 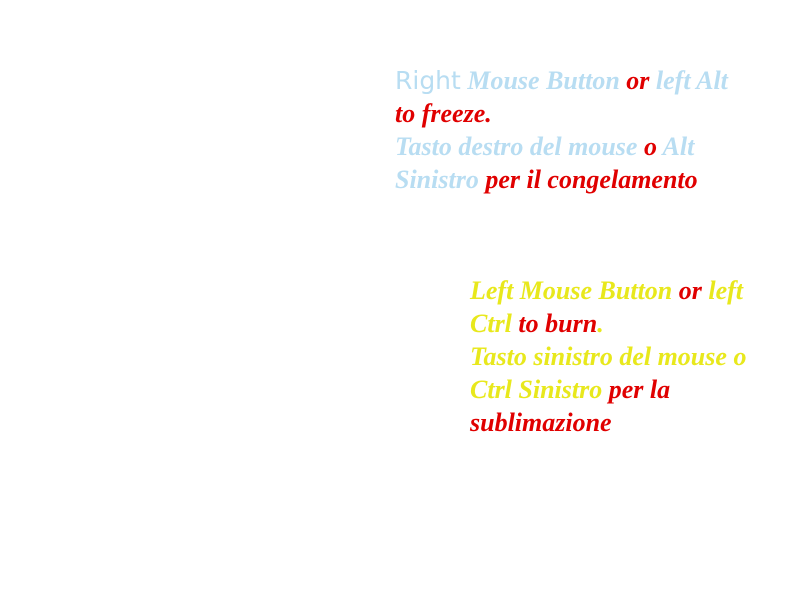 I want to click on it-right-mouse-key-label: Tasto destro del mouse, so click(x=516, y=146).